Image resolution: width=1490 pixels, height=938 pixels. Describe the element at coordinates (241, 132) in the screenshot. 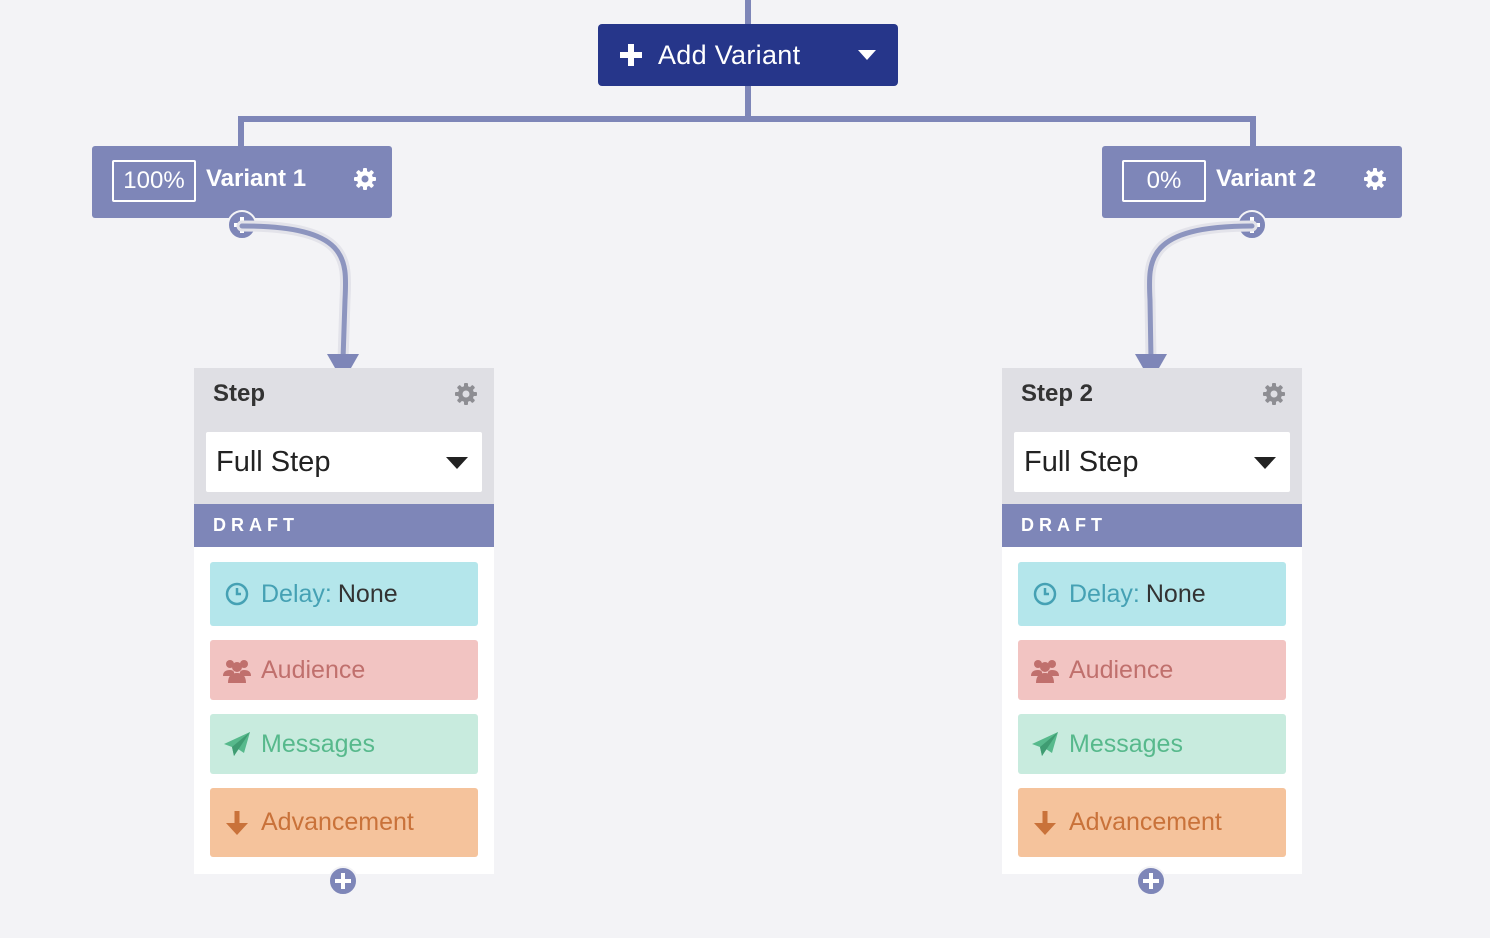

I see `connector-left-drop` at that location.